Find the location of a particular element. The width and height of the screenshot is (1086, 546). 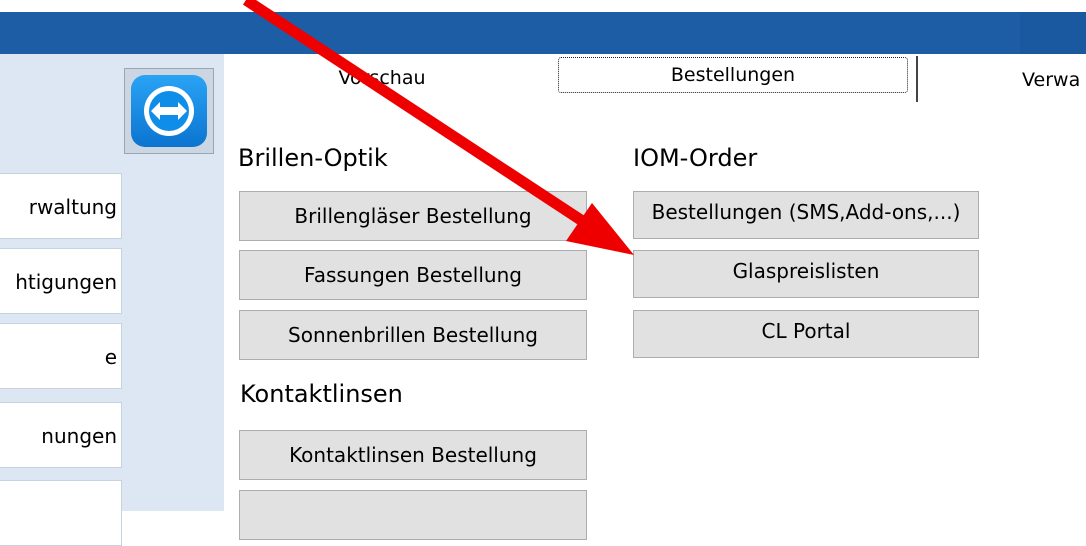

tab-bestellungen: Bestellungen is located at coordinates (733, 75).